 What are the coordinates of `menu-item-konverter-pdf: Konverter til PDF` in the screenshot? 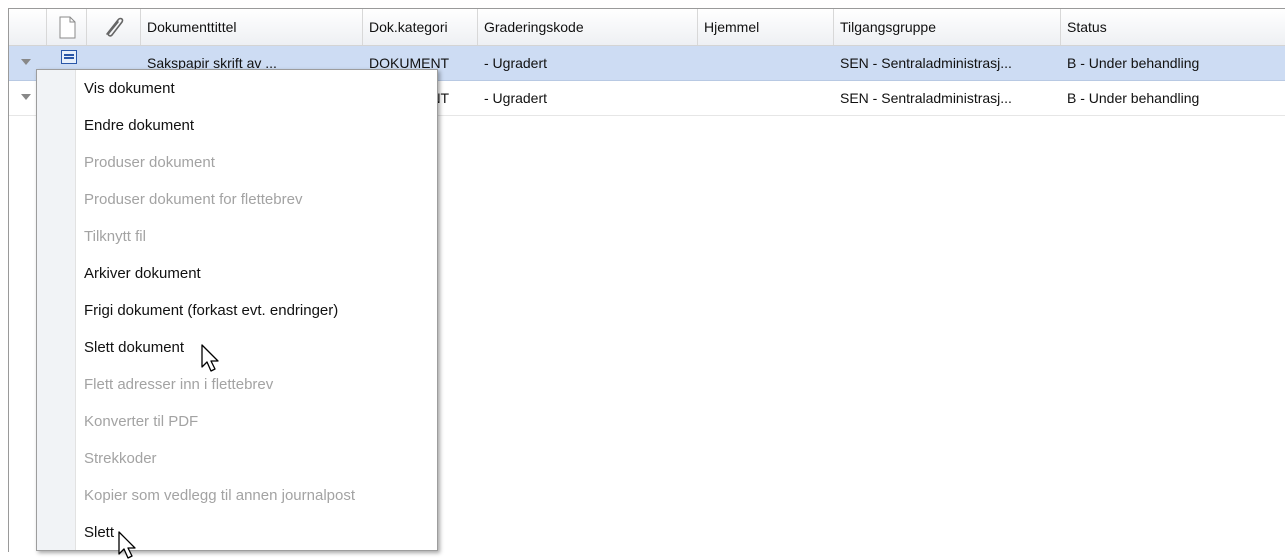 It's located at (253, 421).